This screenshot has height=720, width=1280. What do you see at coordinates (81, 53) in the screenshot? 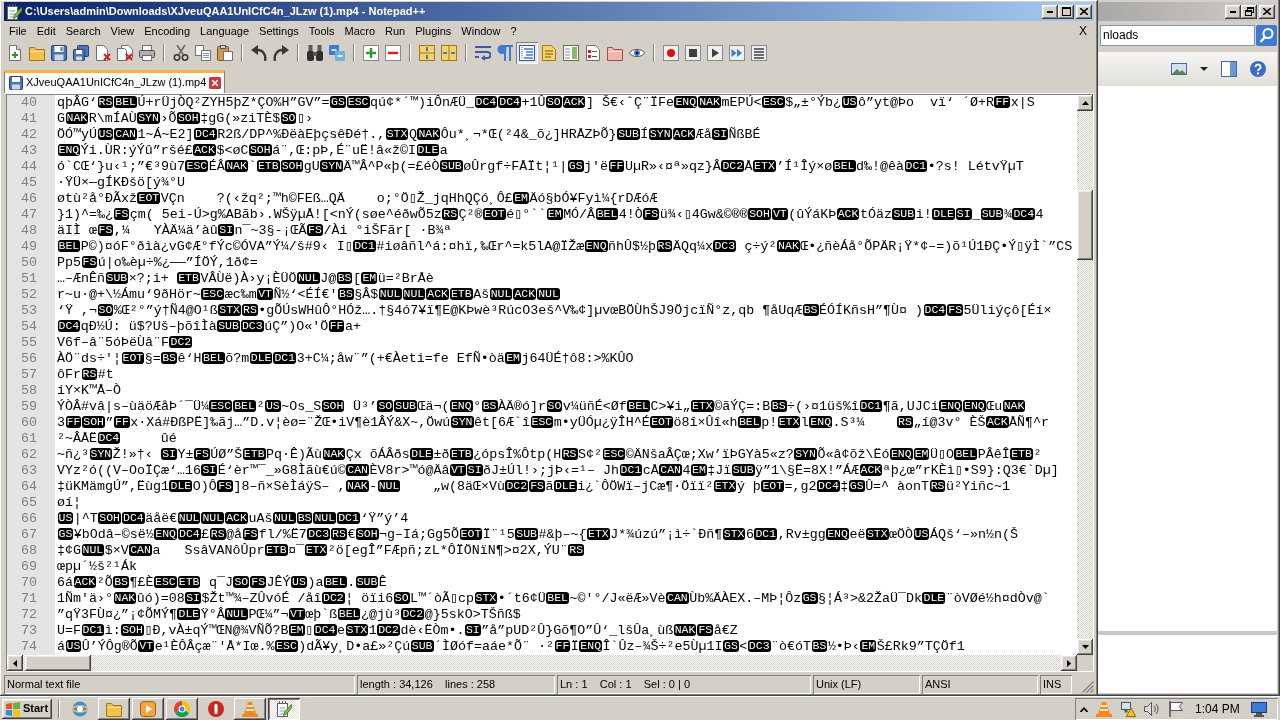
I see `save-all-button` at bounding box center [81, 53].